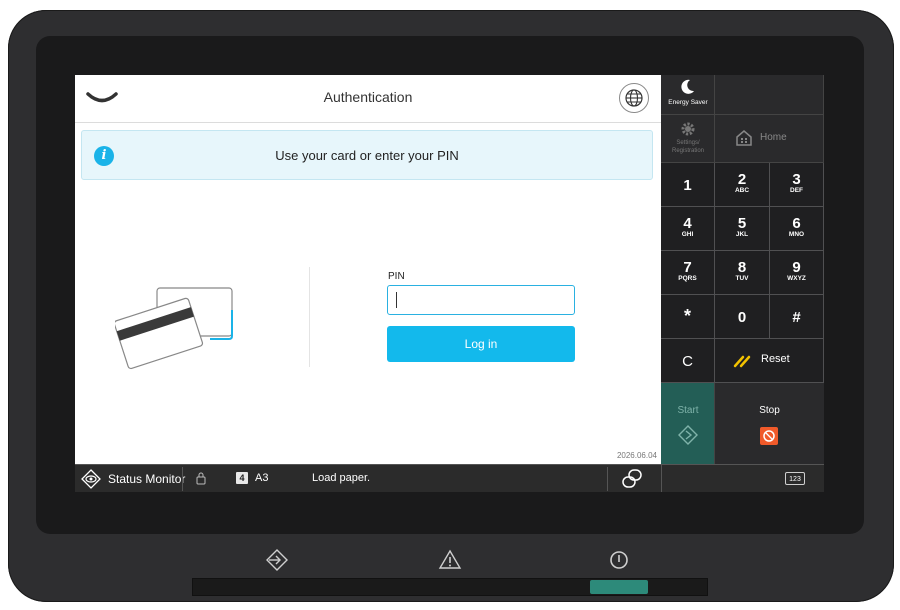 The width and height of the screenshot is (900, 610). I want to click on key-1: 1, so click(688, 185).